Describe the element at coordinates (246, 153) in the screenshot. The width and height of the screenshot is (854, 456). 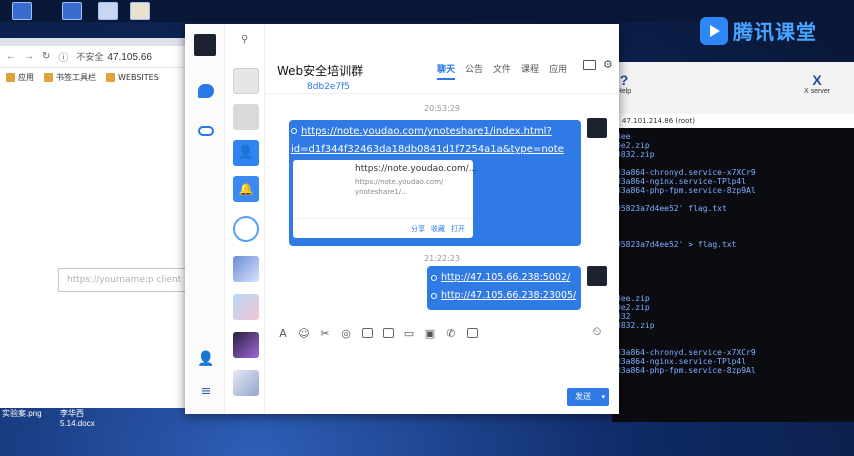
I see `contact-icon: 👤` at that location.